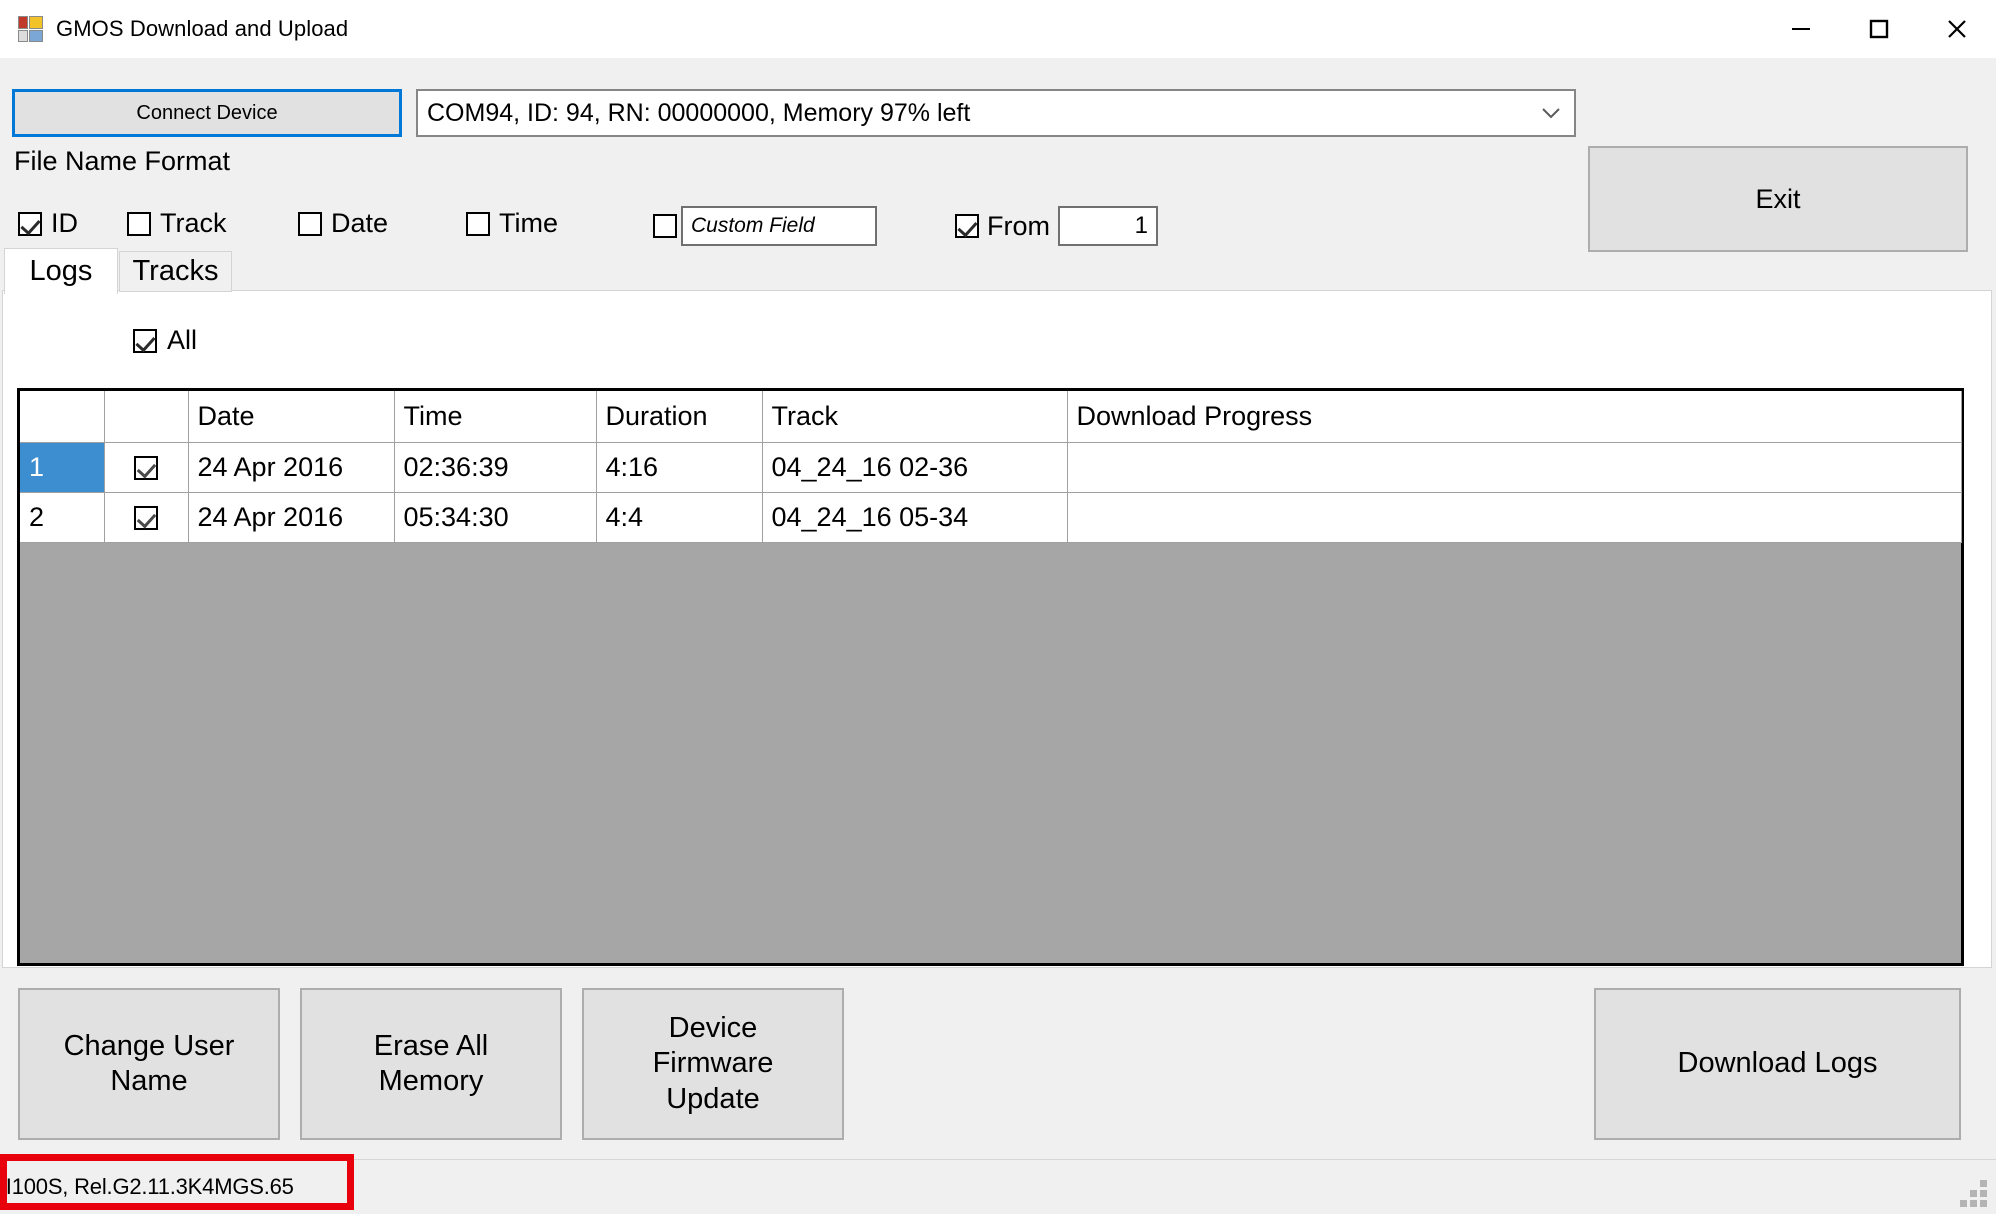 Image resolution: width=1996 pixels, height=1214 pixels. I want to click on resize-grip-icon, so click(1970, 1193).